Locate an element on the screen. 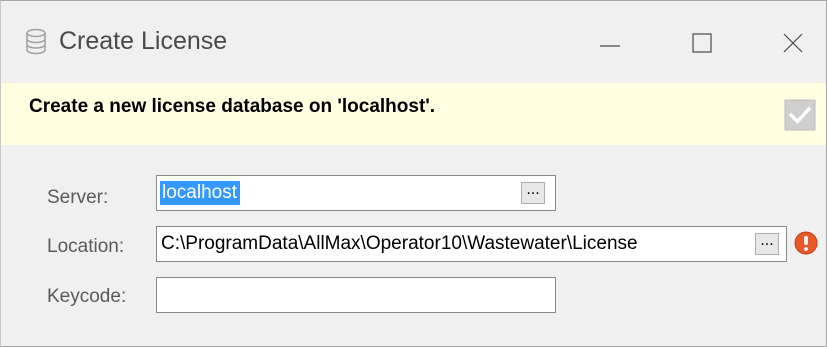  keycode-label: Keycode: is located at coordinates (87, 296).